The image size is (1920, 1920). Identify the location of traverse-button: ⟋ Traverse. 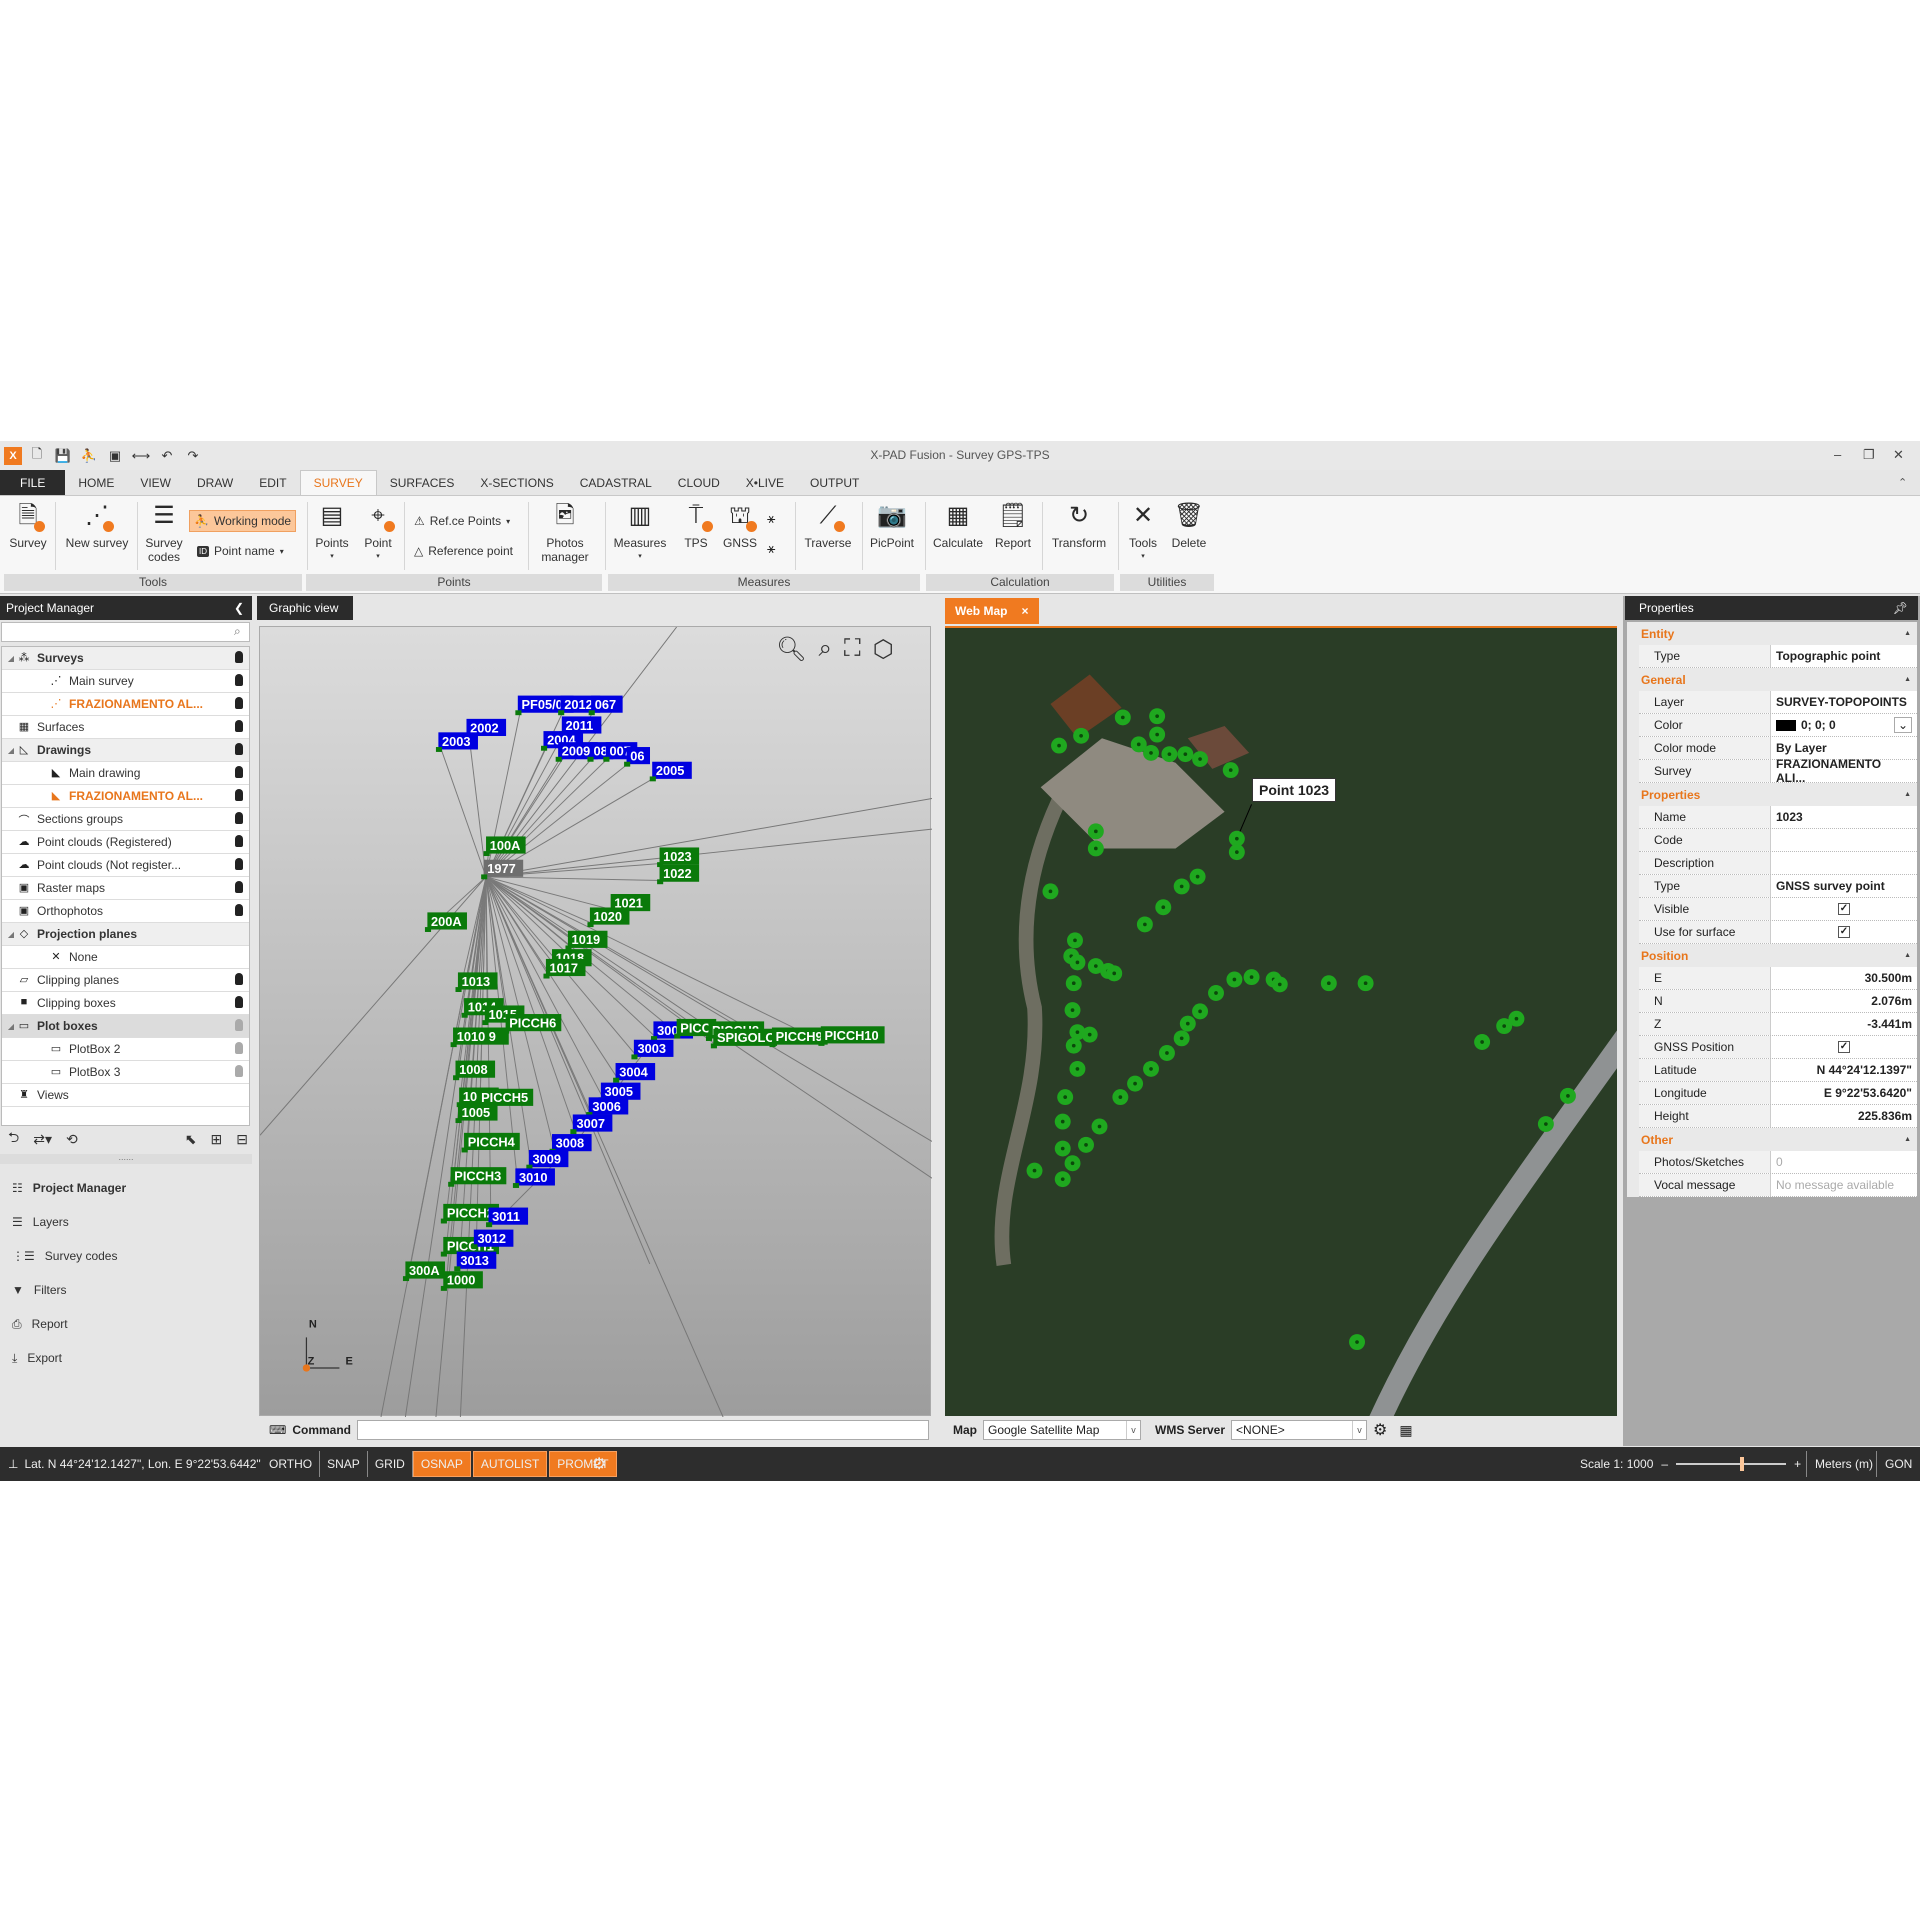
(828, 525).